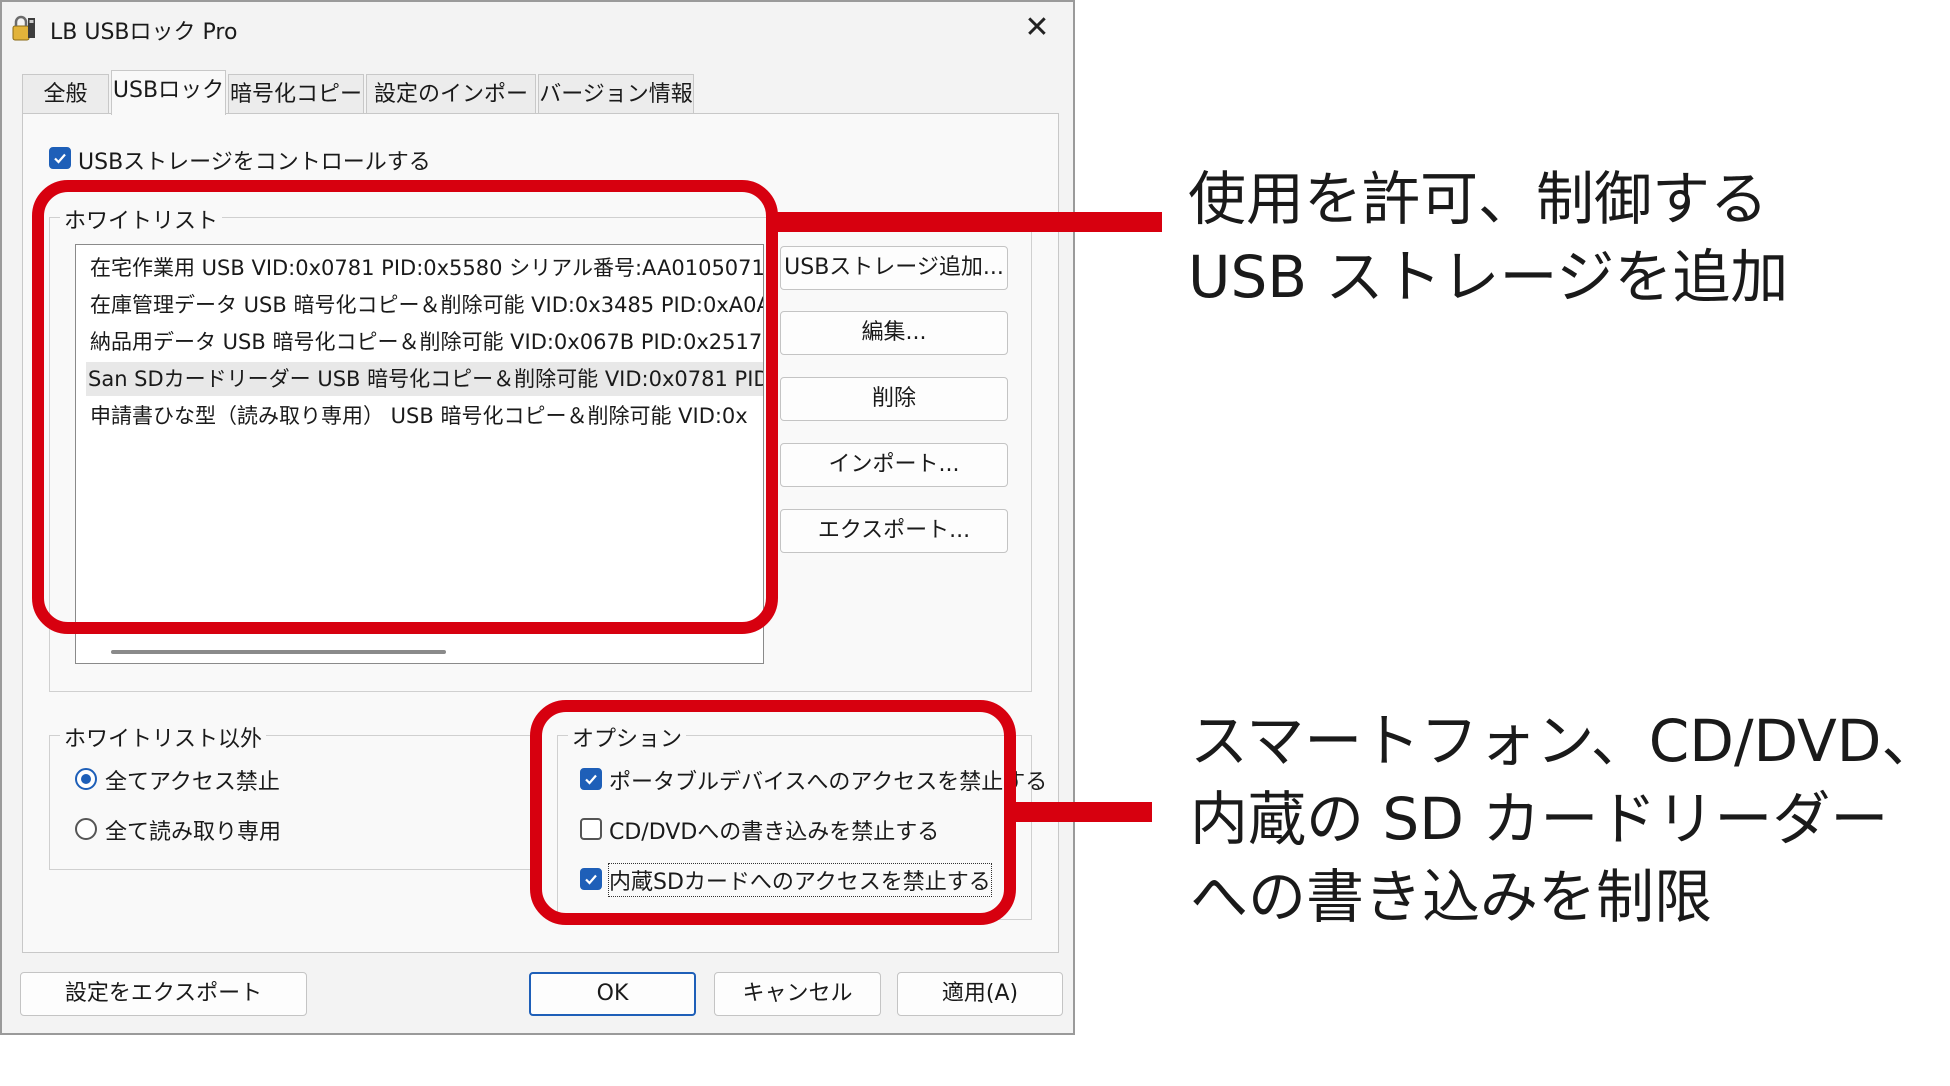 This screenshot has width=1950, height=1086. Describe the element at coordinates (1488, 277) in the screenshot. I see `callout-line: USB ストレージを追加` at that location.